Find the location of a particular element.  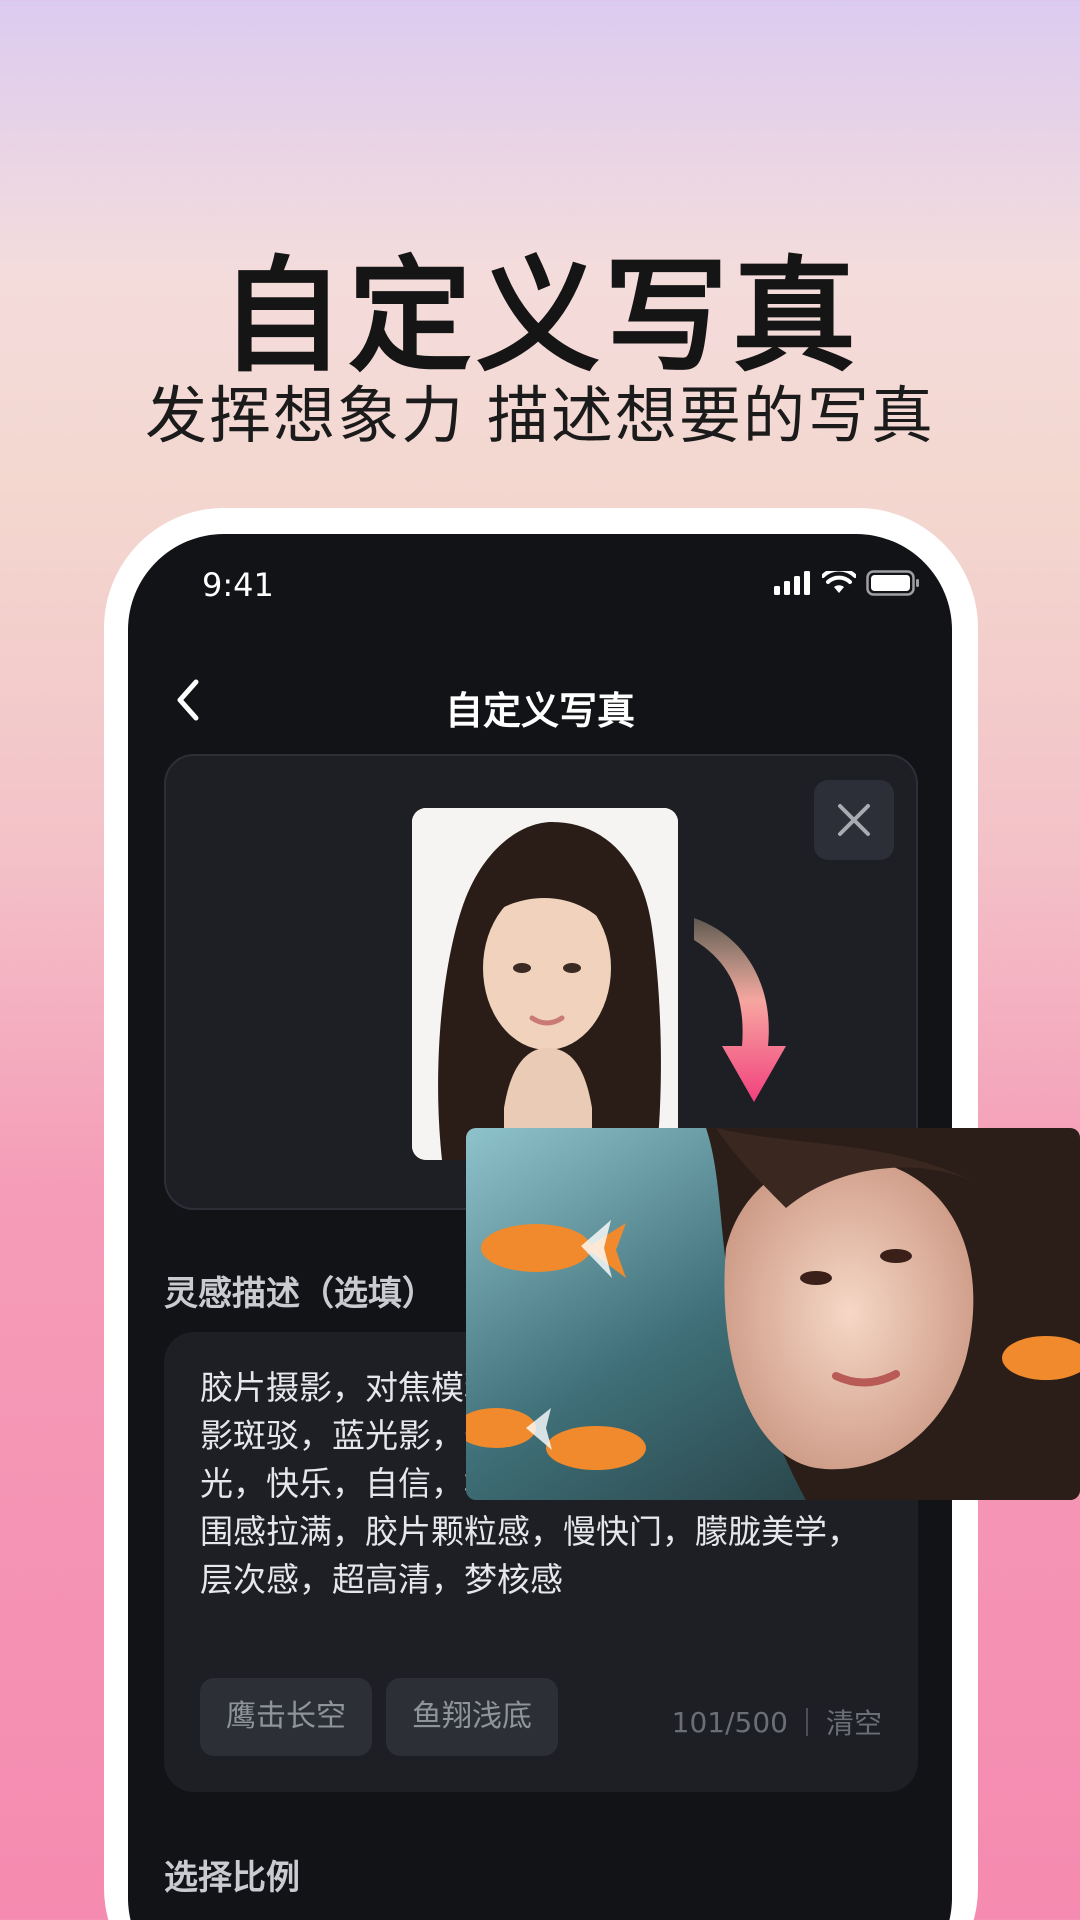

status-bar: 9:41 is located at coordinates (540, 589).